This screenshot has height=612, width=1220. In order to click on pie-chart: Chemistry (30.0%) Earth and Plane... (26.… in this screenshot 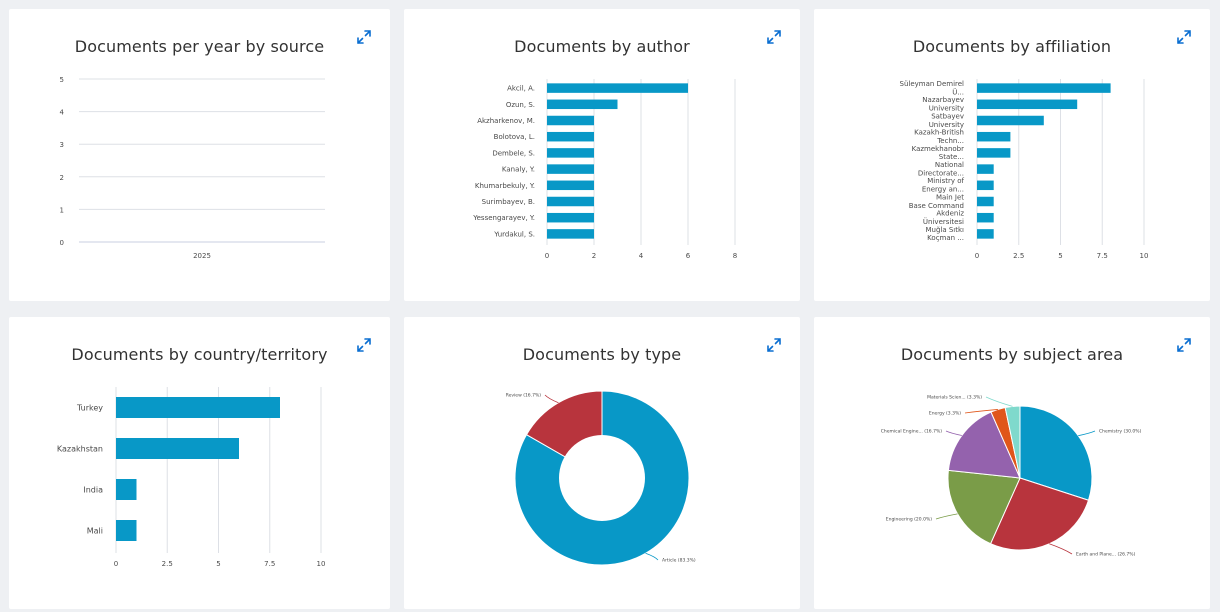, I will do `click(1011, 476)`.